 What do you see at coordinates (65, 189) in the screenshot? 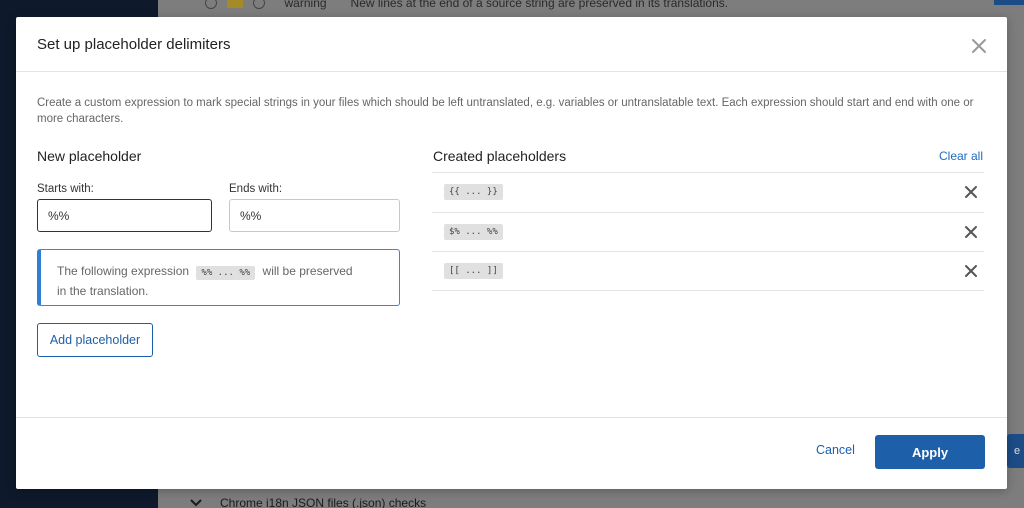
I see `starts-with-label: Starts with:` at bounding box center [65, 189].